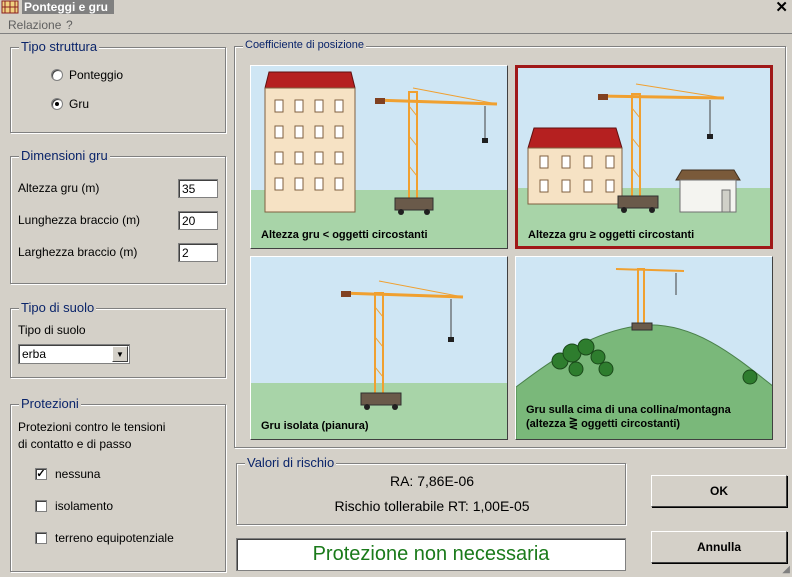  I want to click on scene-gru-maggiore: Altezza gru ≥ oggetti circostanti, so click(644, 157).